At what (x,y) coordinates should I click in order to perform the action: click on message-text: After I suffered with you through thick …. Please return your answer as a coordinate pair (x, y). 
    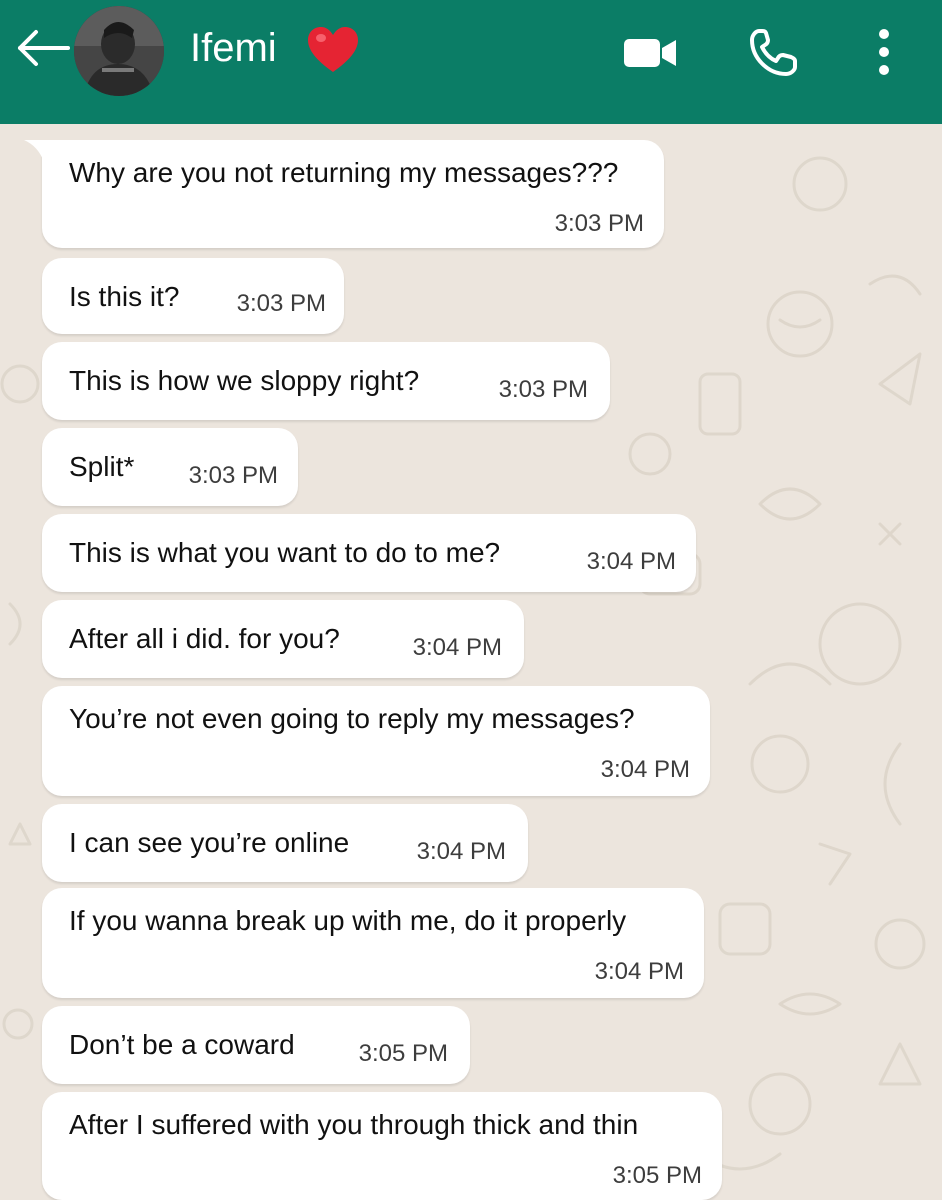
    Looking at the image, I should click on (354, 1124).